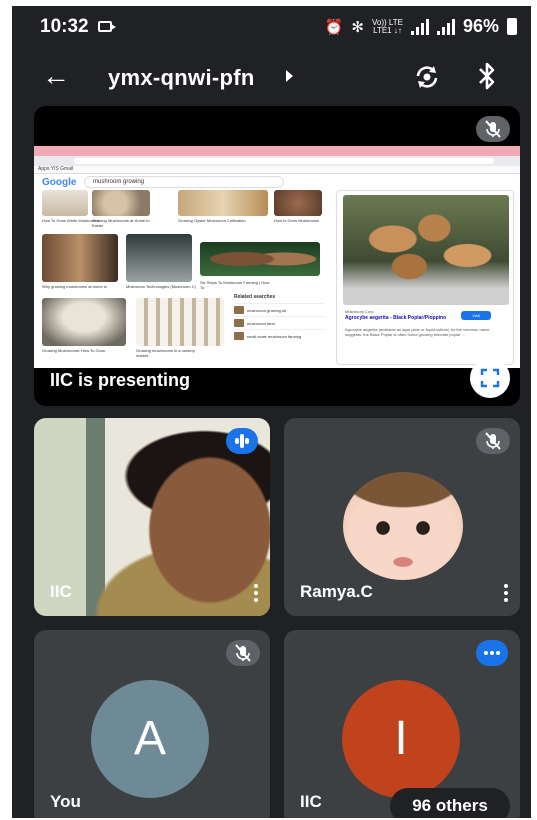 This screenshot has height=820, width=537. Describe the element at coordinates (161, 286) in the screenshot. I see `thumbnail-caption: Mushroom Technologies (Mushroom C)` at that location.